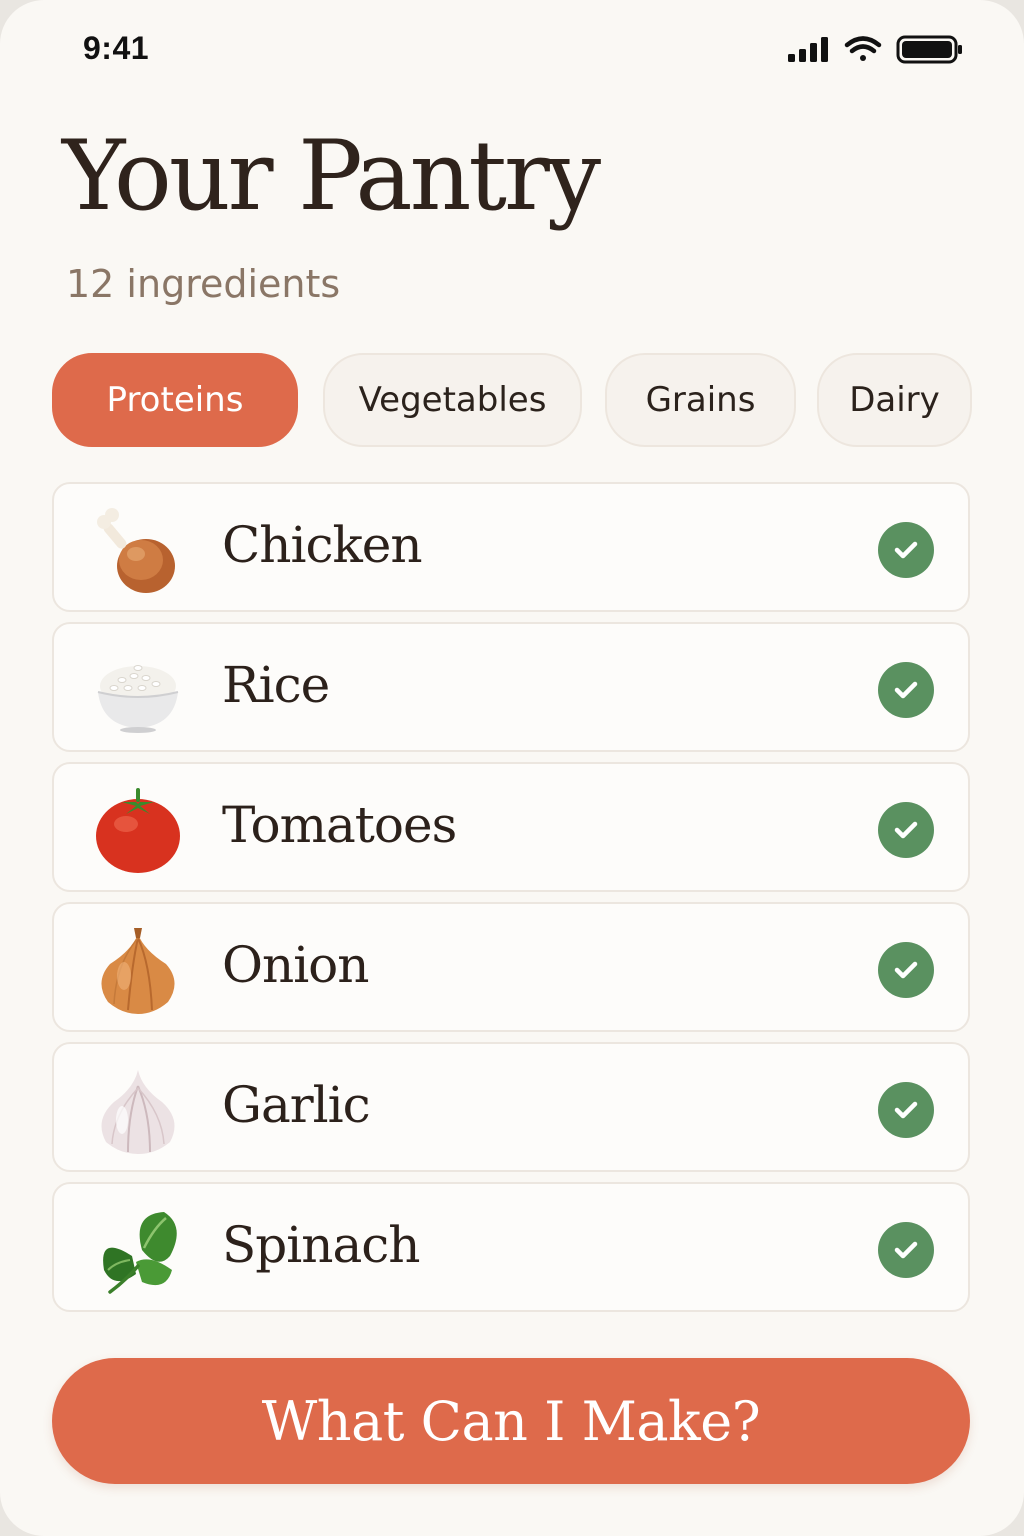 This screenshot has height=1536, width=1024. What do you see at coordinates (138, 971) in the screenshot?
I see `onion-icon` at bounding box center [138, 971].